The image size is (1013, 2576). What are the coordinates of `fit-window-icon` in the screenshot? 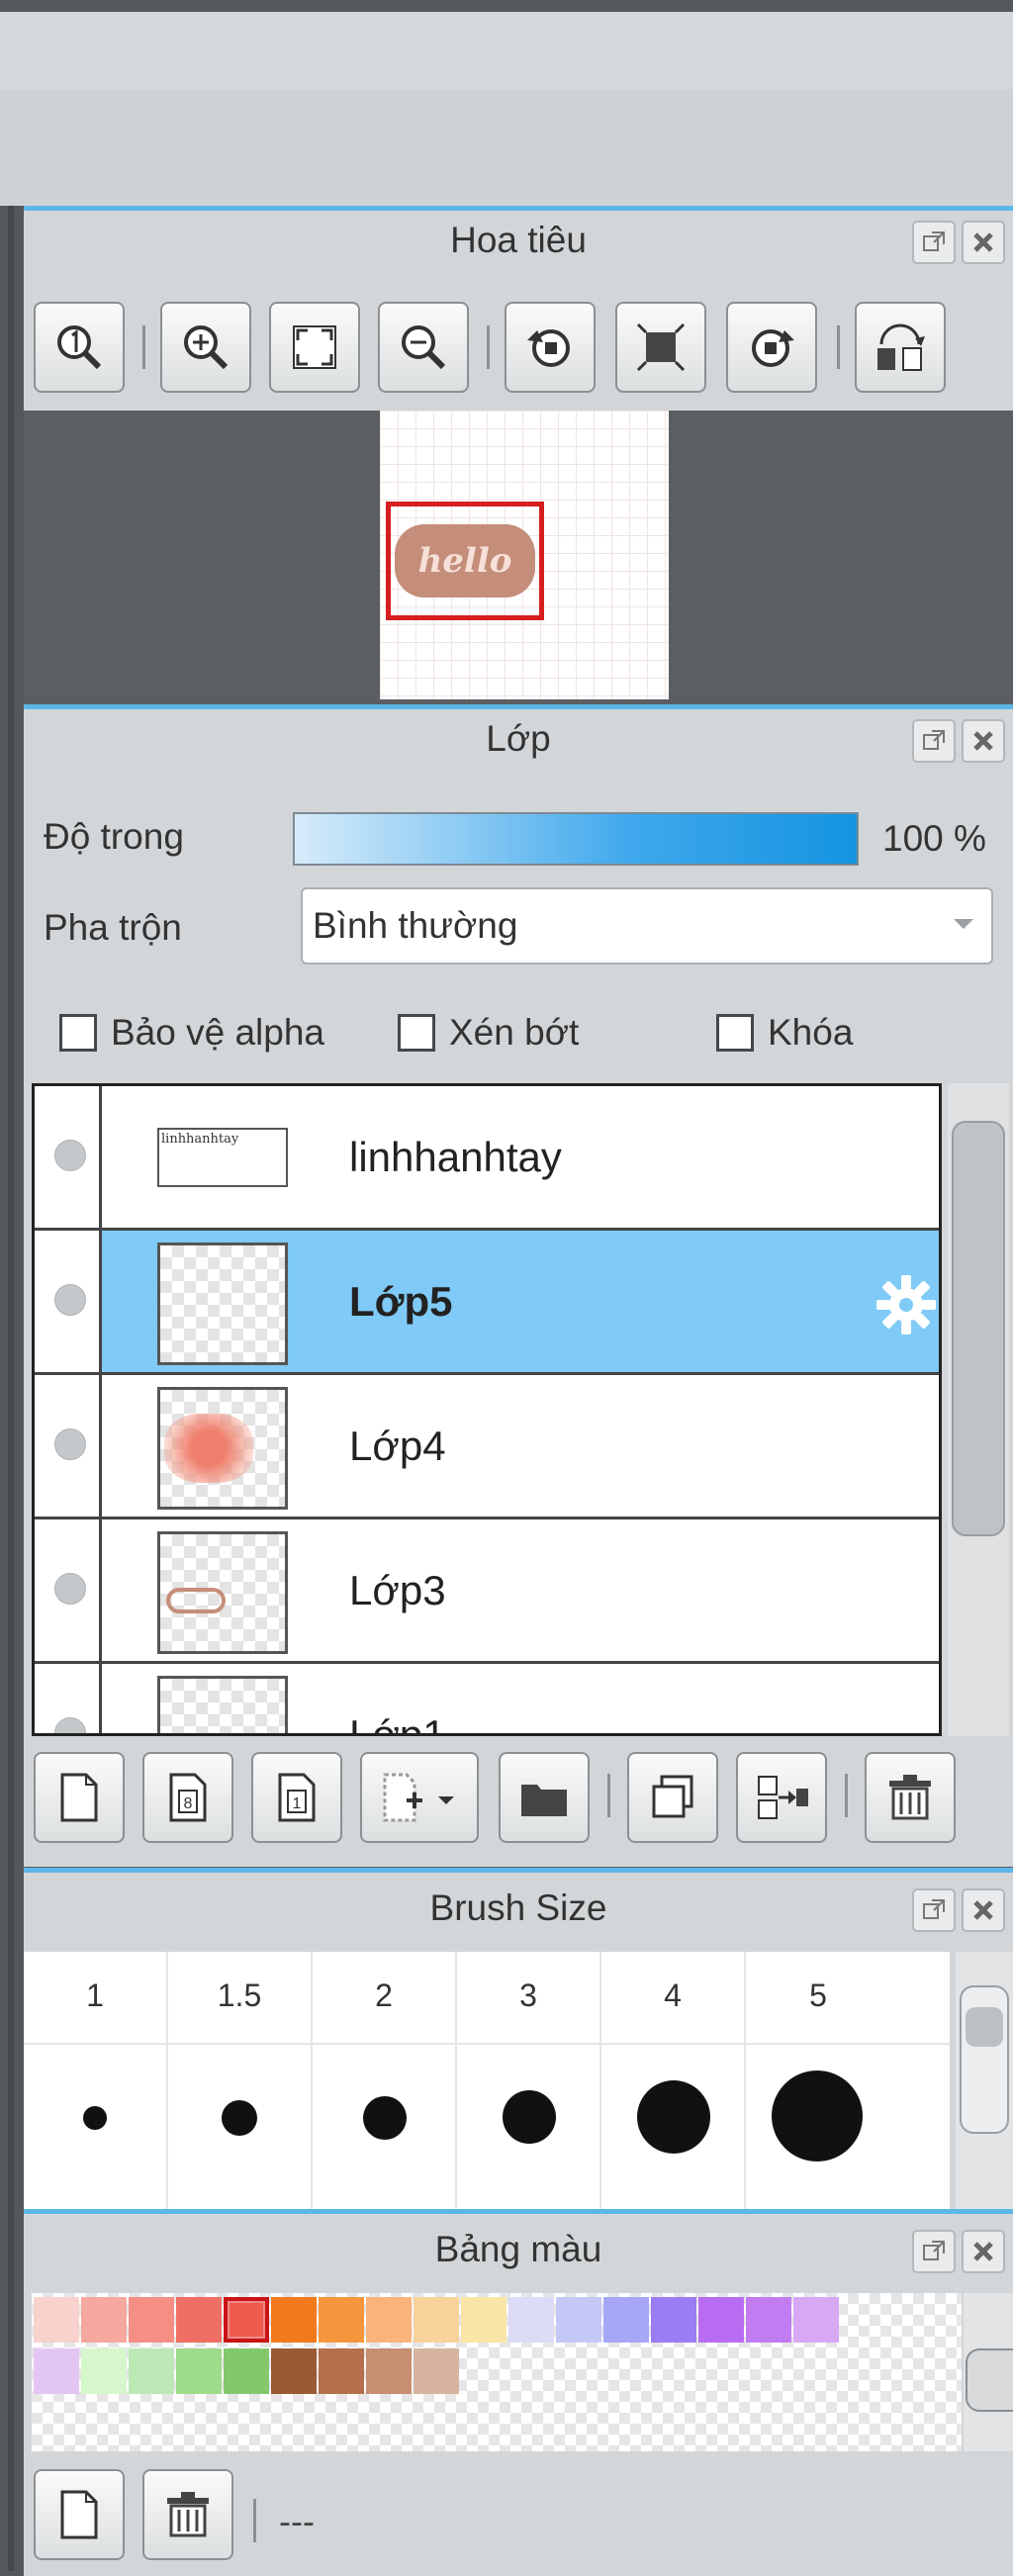 It's located at (661, 347).